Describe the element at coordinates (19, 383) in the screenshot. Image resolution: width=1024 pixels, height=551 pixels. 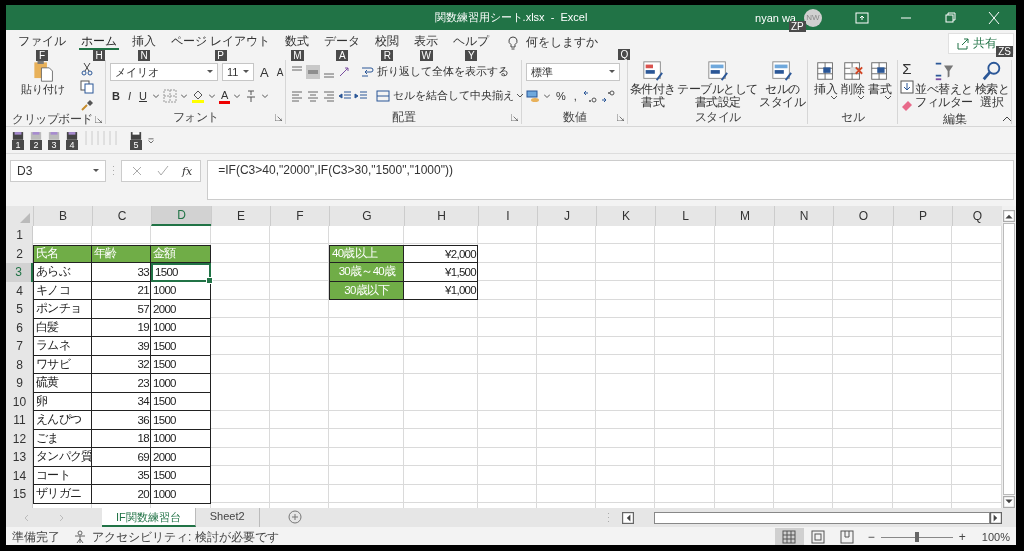
I see `row-header: 9` at that location.